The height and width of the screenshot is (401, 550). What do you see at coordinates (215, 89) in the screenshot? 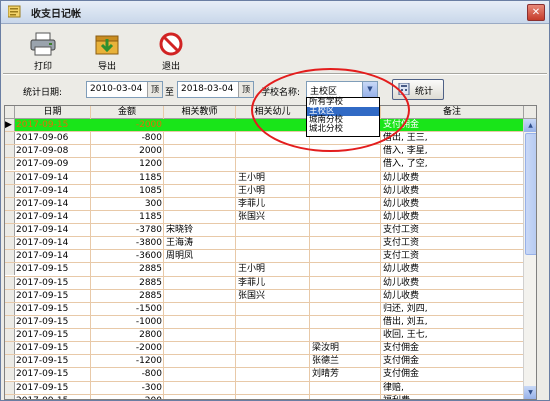
I see `end-date-field: 2018-03-04 顶` at bounding box center [215, 89].